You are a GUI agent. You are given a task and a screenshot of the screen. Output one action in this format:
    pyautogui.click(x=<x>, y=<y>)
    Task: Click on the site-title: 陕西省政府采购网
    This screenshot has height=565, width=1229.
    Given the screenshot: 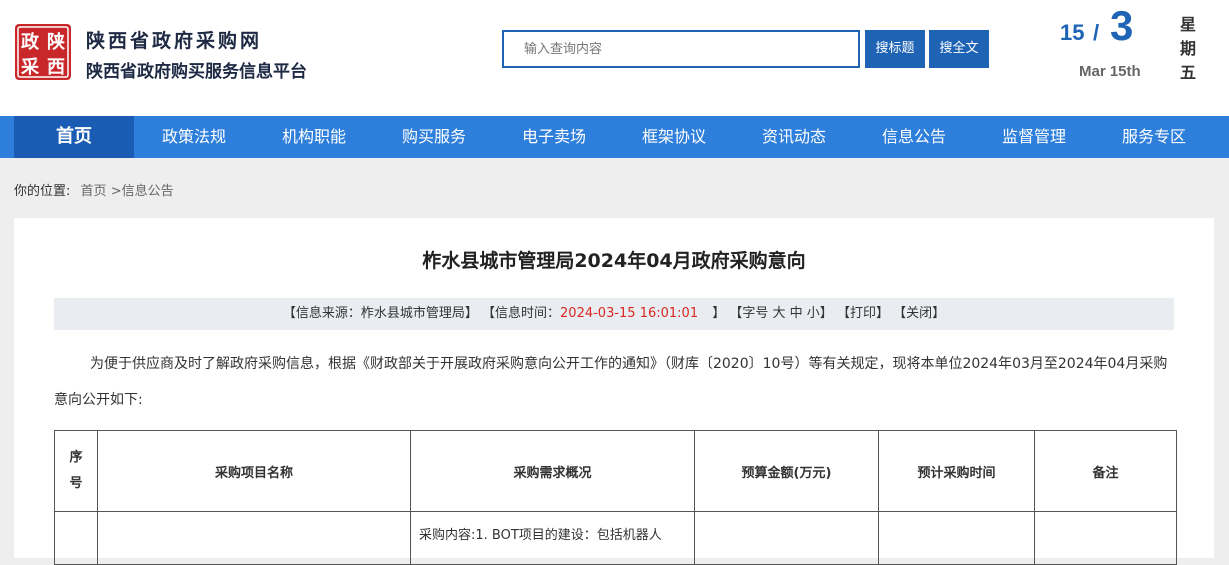 What is the action you would take?
    pyautogui.click(x=174, y=41)
    